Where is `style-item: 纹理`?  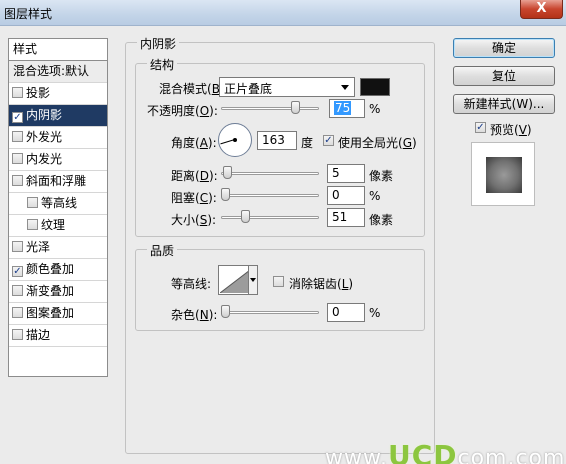 style-item: 纹理 is located at coordinates (58, 226).